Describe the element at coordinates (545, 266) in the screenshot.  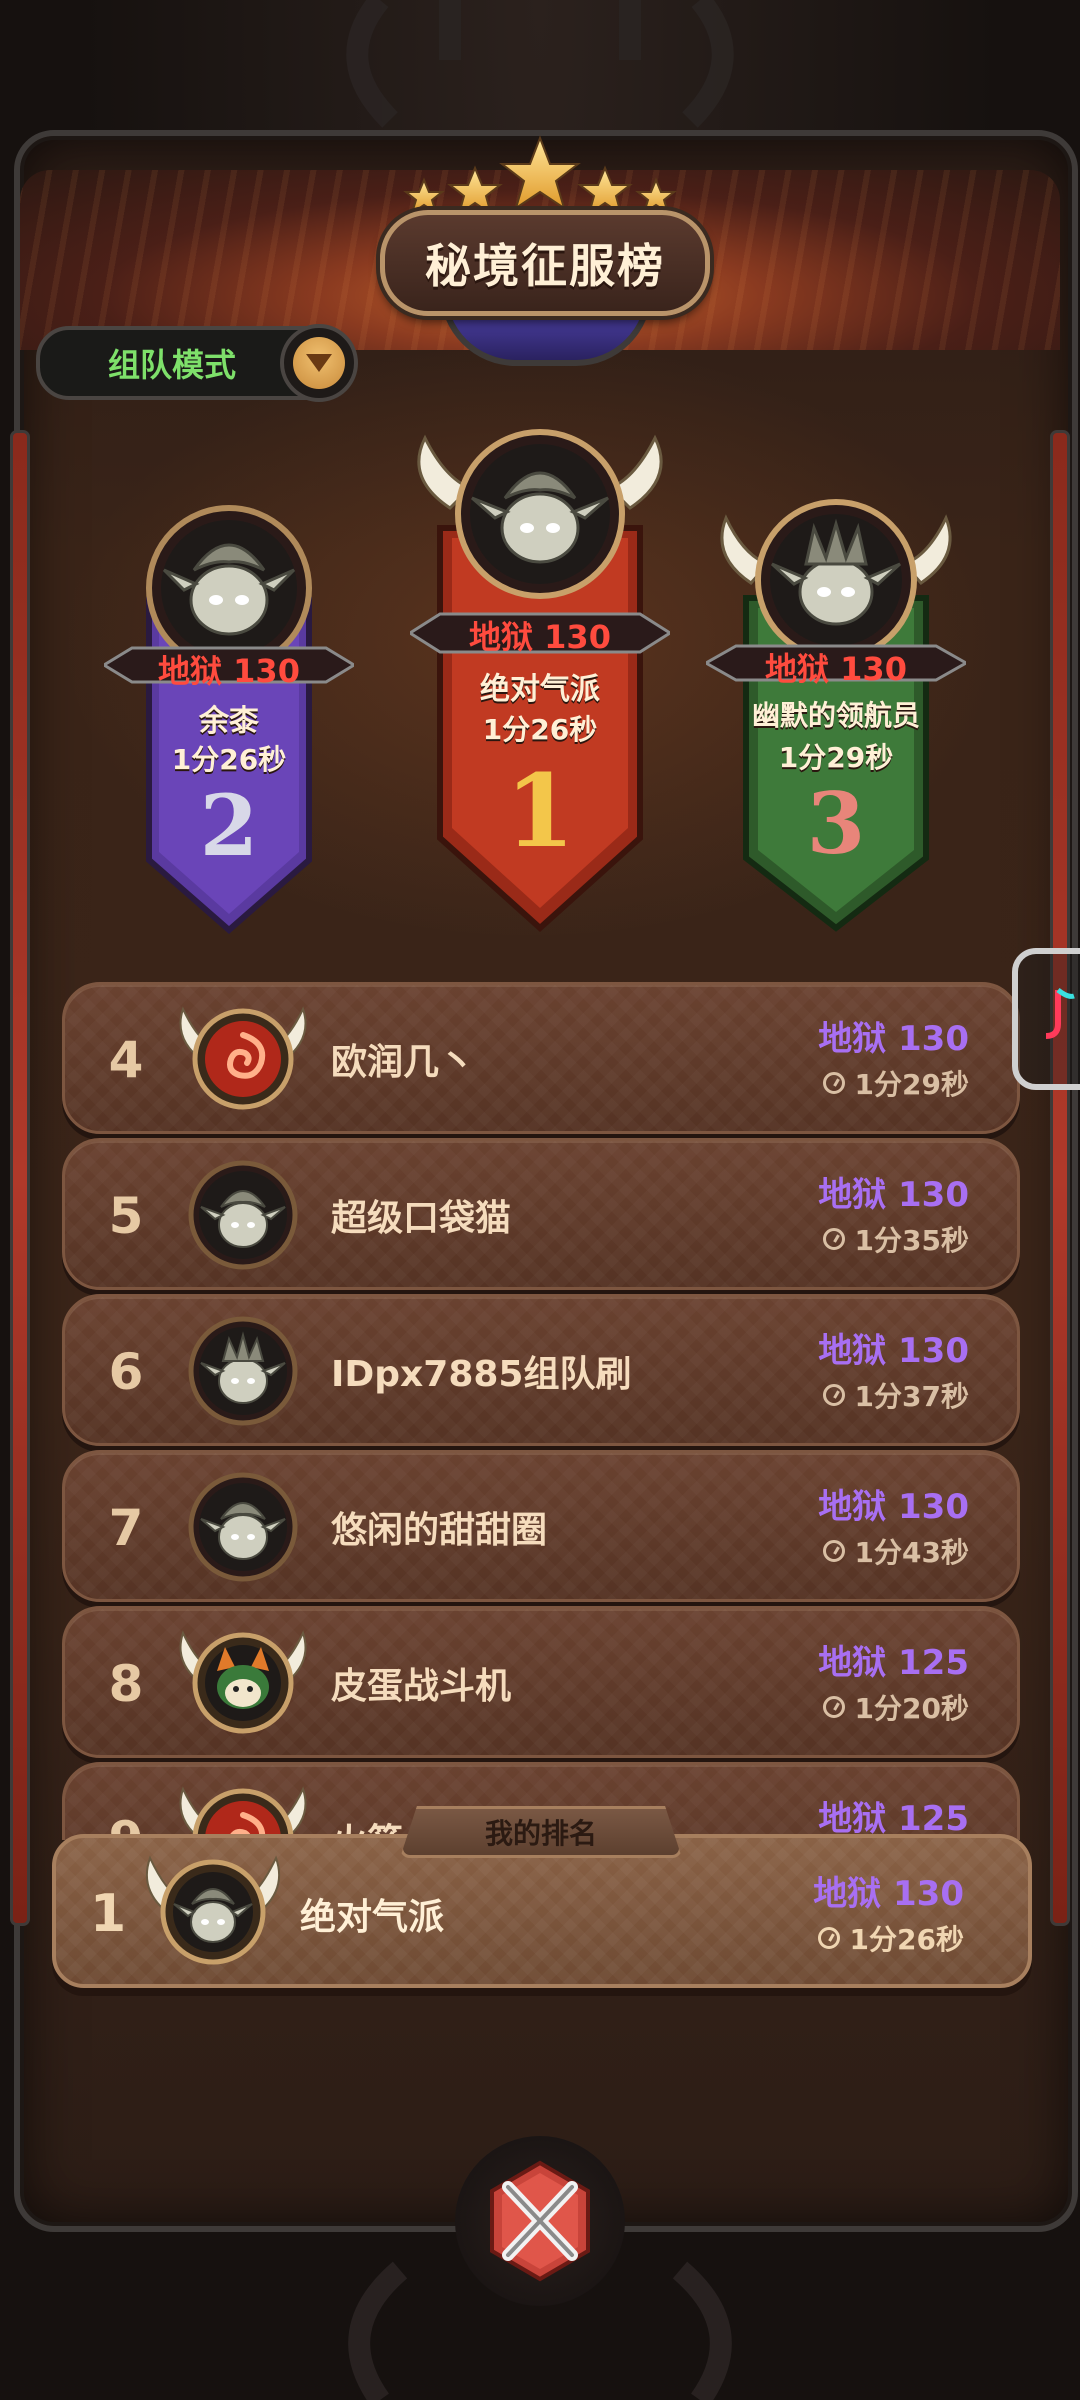
I see `page-title: 秘境征服榜` at that location.